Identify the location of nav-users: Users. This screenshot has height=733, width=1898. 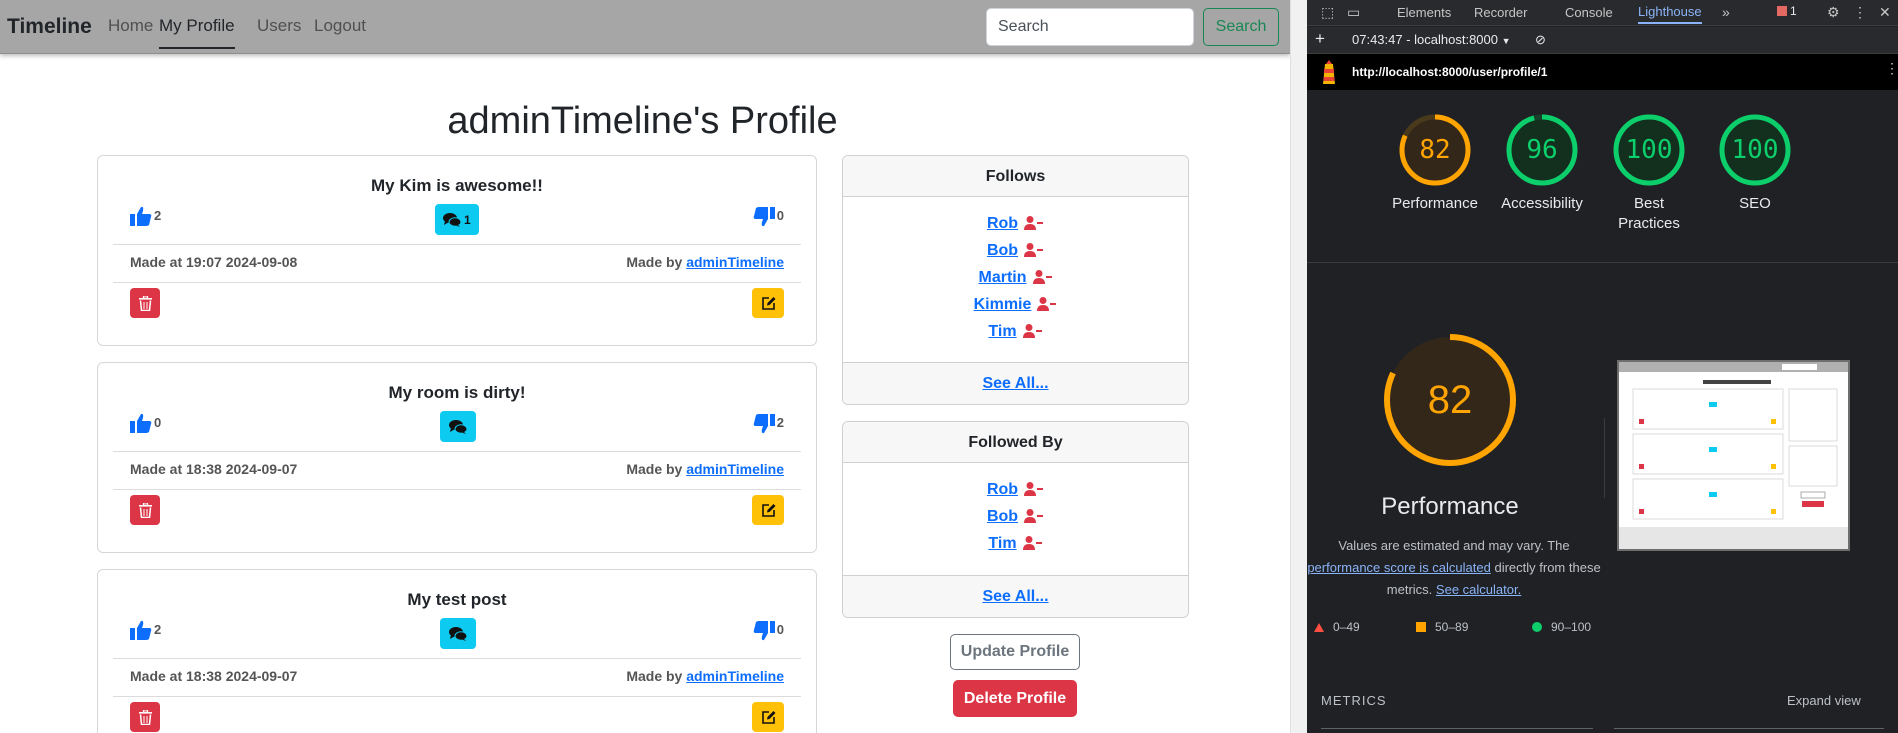
(279, 26).